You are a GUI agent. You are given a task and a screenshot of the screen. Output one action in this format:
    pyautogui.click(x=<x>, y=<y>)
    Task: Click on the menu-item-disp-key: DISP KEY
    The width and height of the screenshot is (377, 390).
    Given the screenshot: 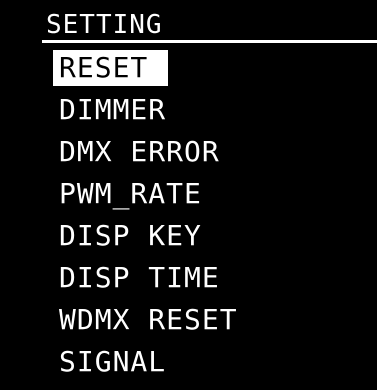 What is the action you would take?
    pyautogui.click(x=131, y=236)
    